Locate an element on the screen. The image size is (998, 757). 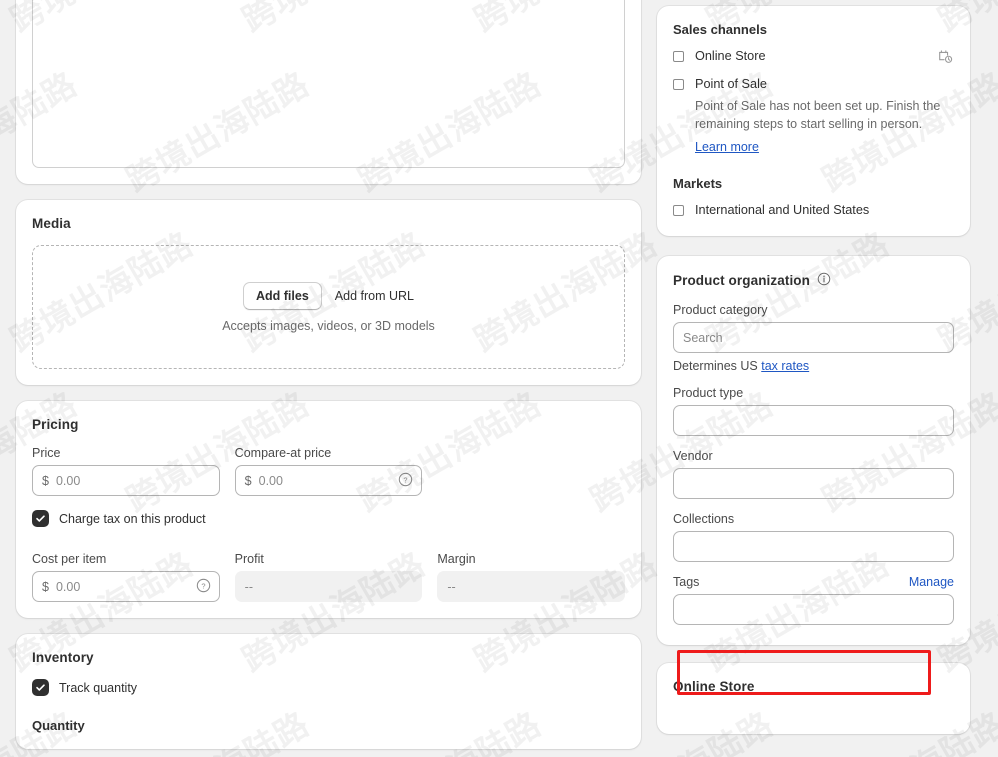
calendar-clock-icon is located at coordinates (945, 59).